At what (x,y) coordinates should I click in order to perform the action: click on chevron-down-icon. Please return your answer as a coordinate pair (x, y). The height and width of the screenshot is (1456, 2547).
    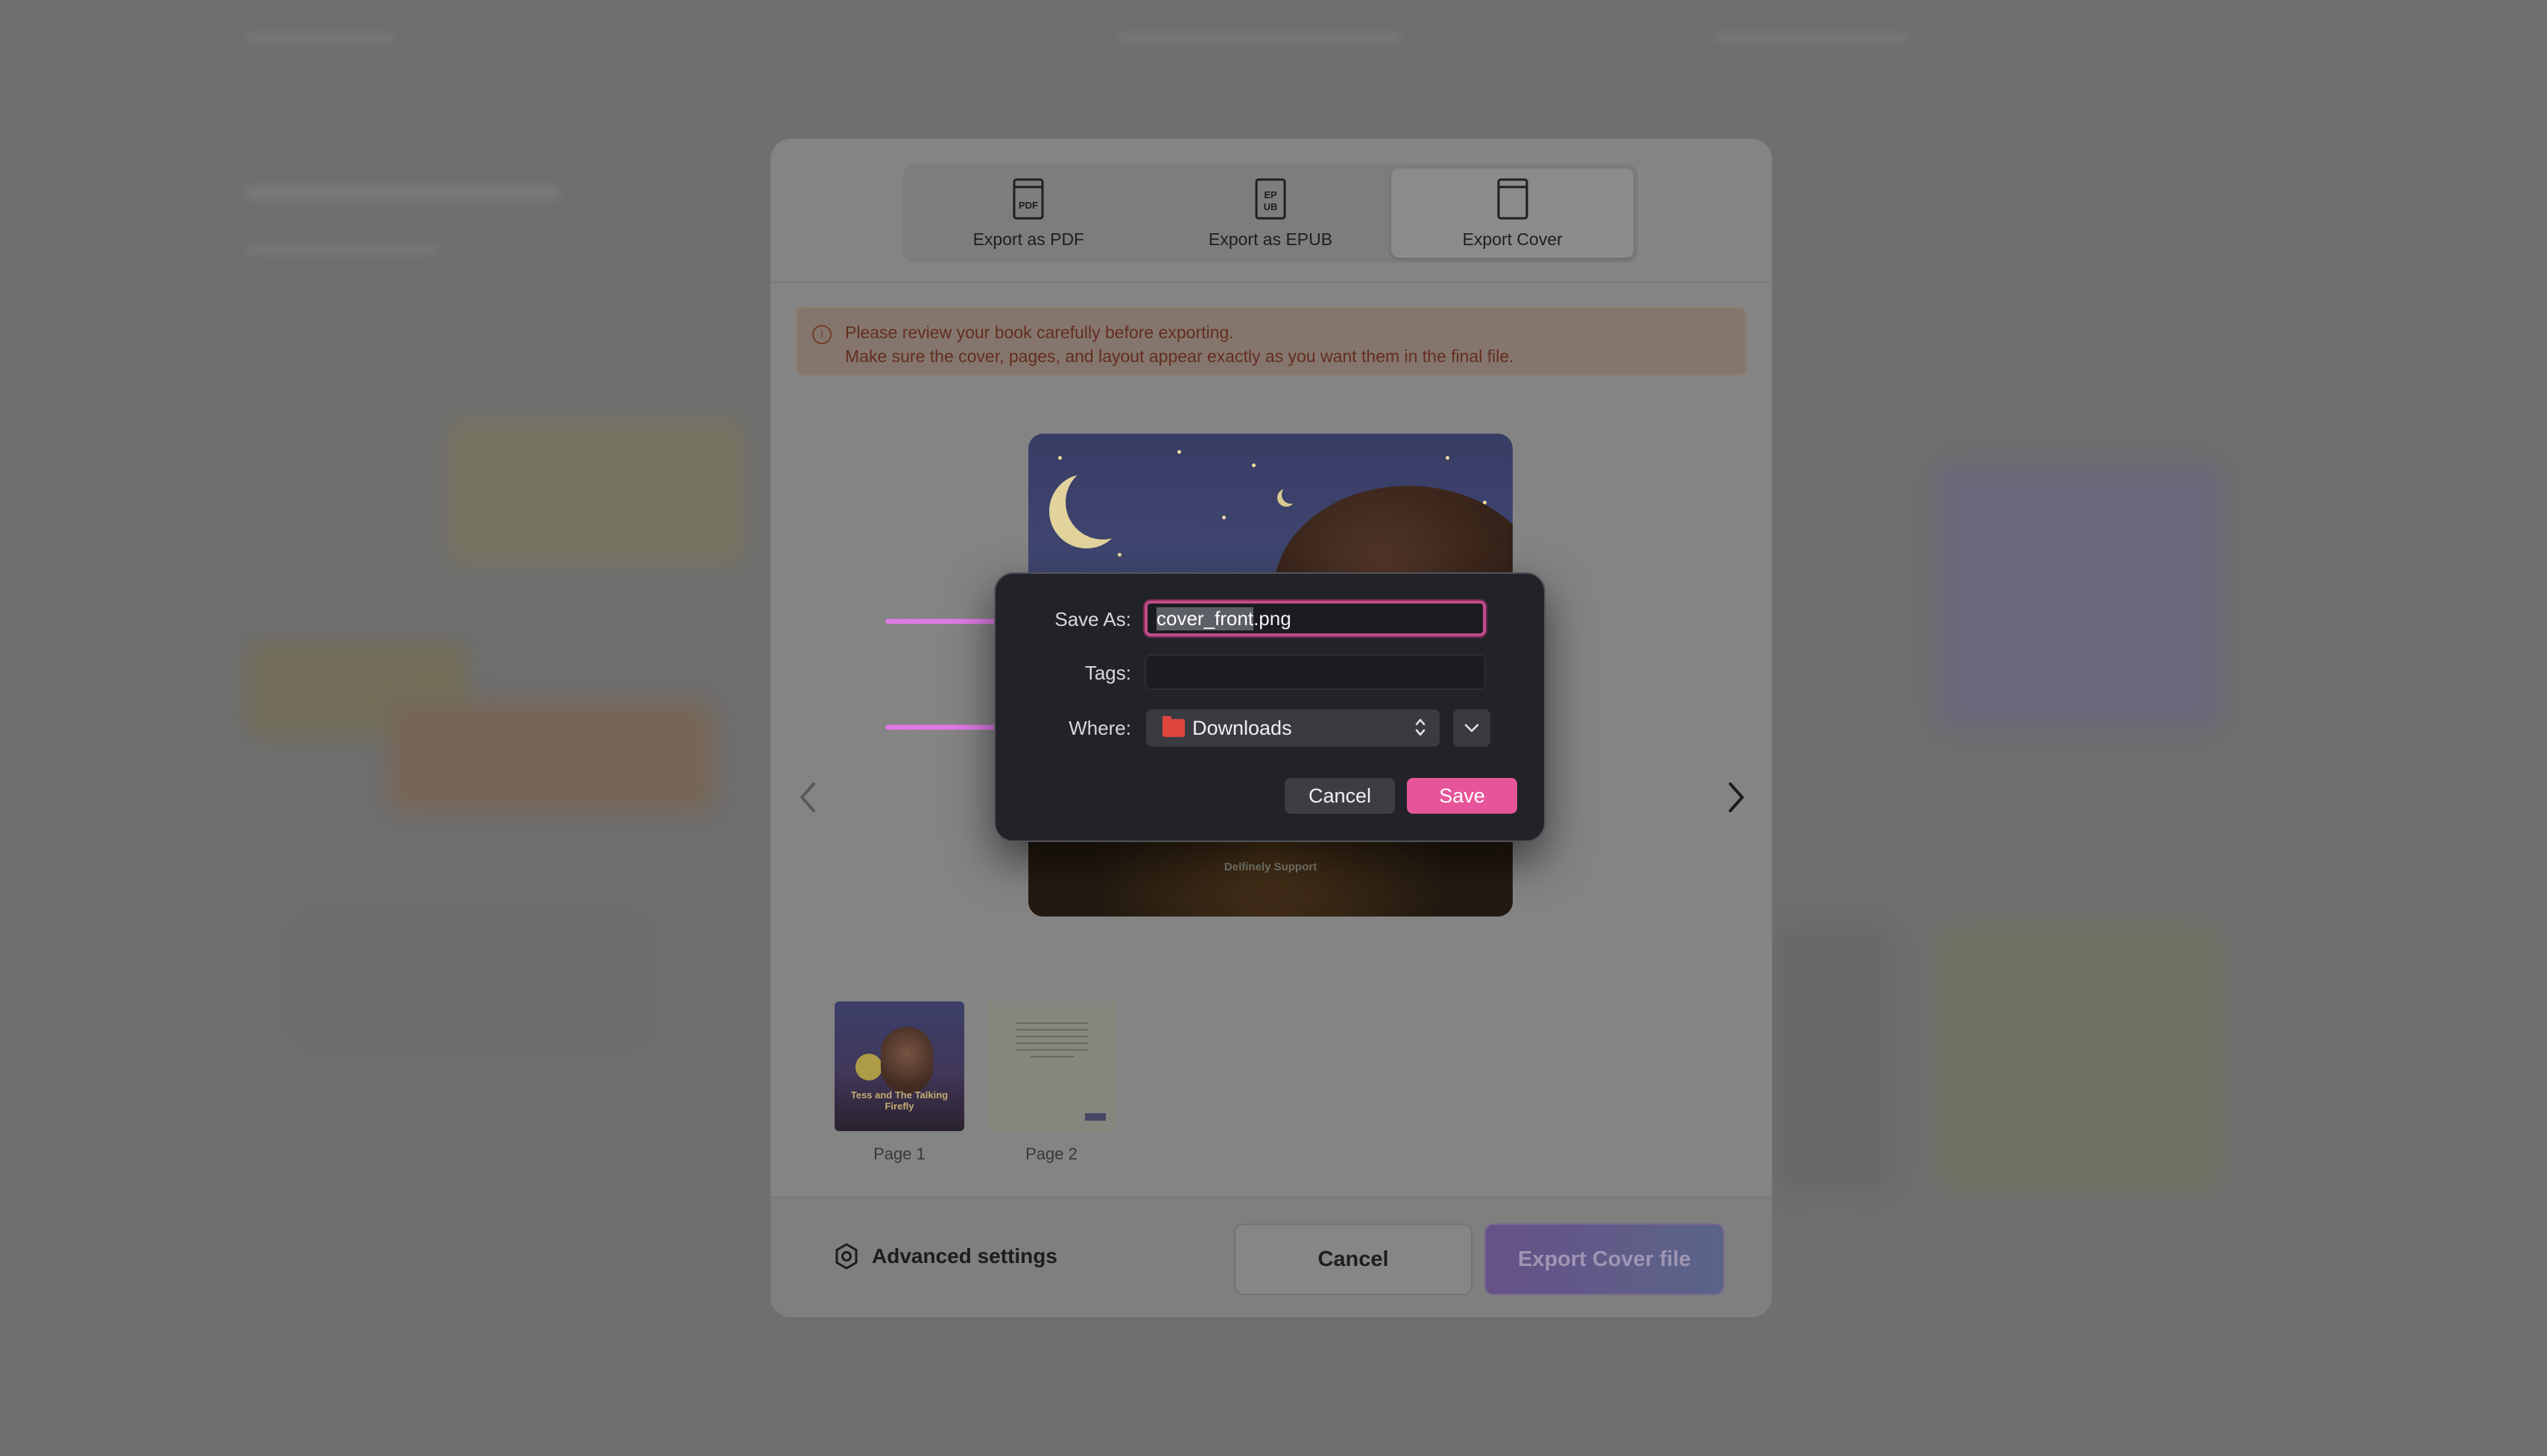
    Looking at the image, I should click on (1471, 728).